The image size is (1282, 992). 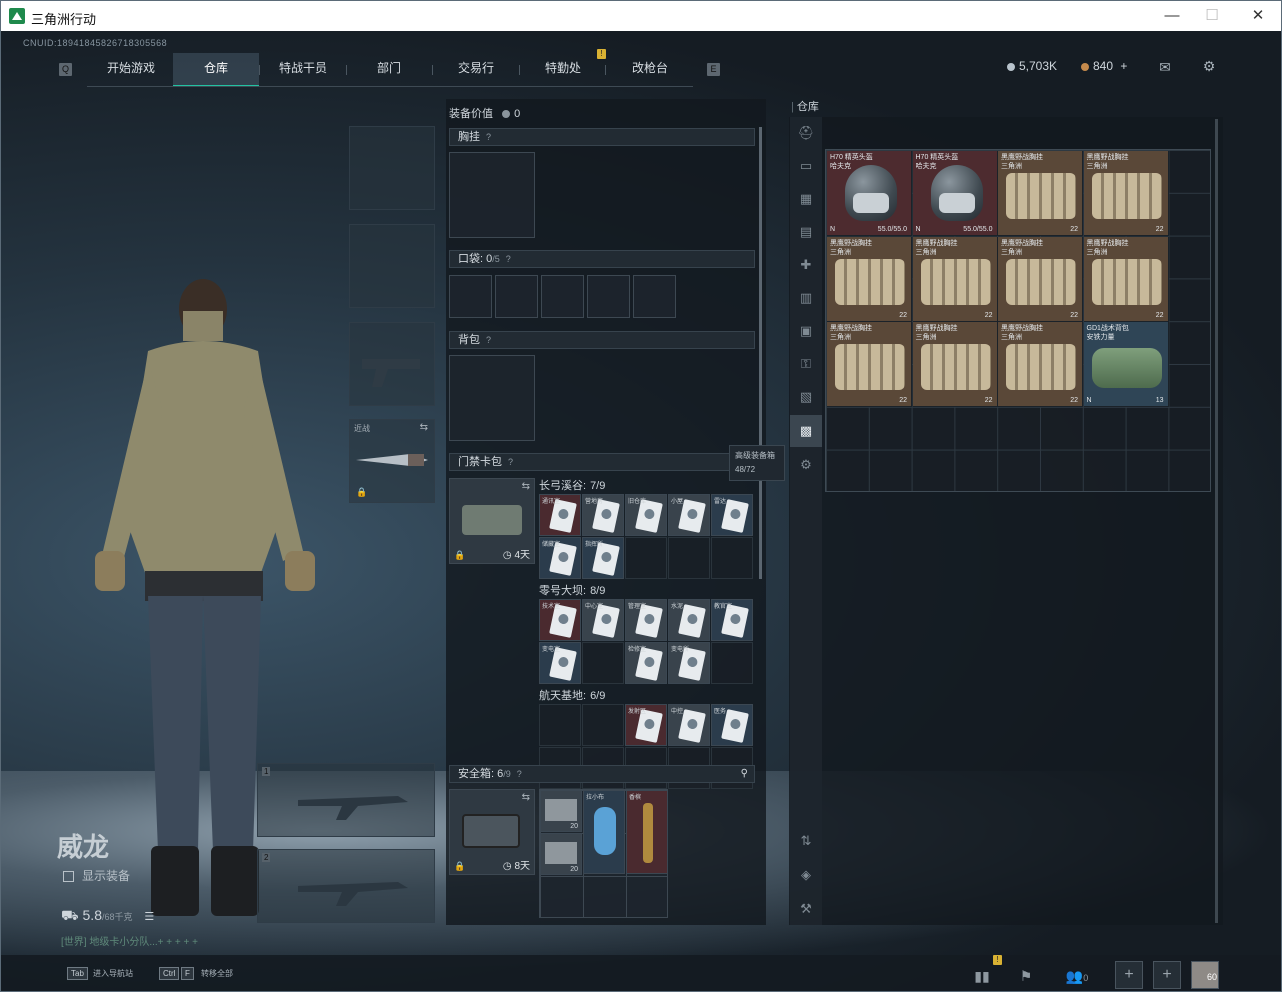 What do you see at coordinates (563, 70) in the screenshot?
I see `tab-special-ops: 特勤处` at bounding box center [563, 70].